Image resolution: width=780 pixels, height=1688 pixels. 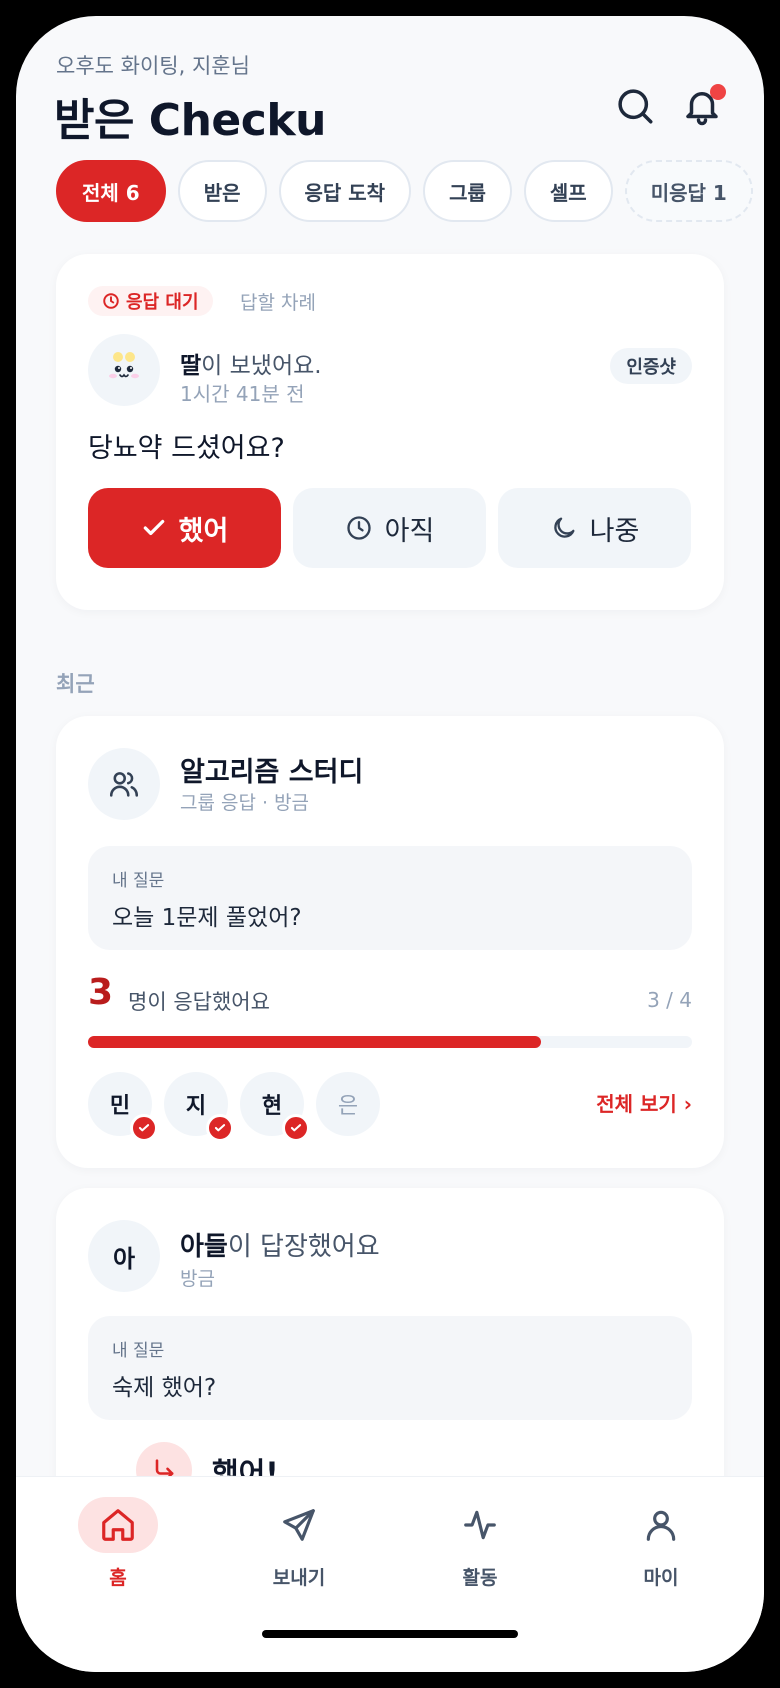 I want to click on filter-chip-responded: 응답 도착, so click(x=345, y=191).